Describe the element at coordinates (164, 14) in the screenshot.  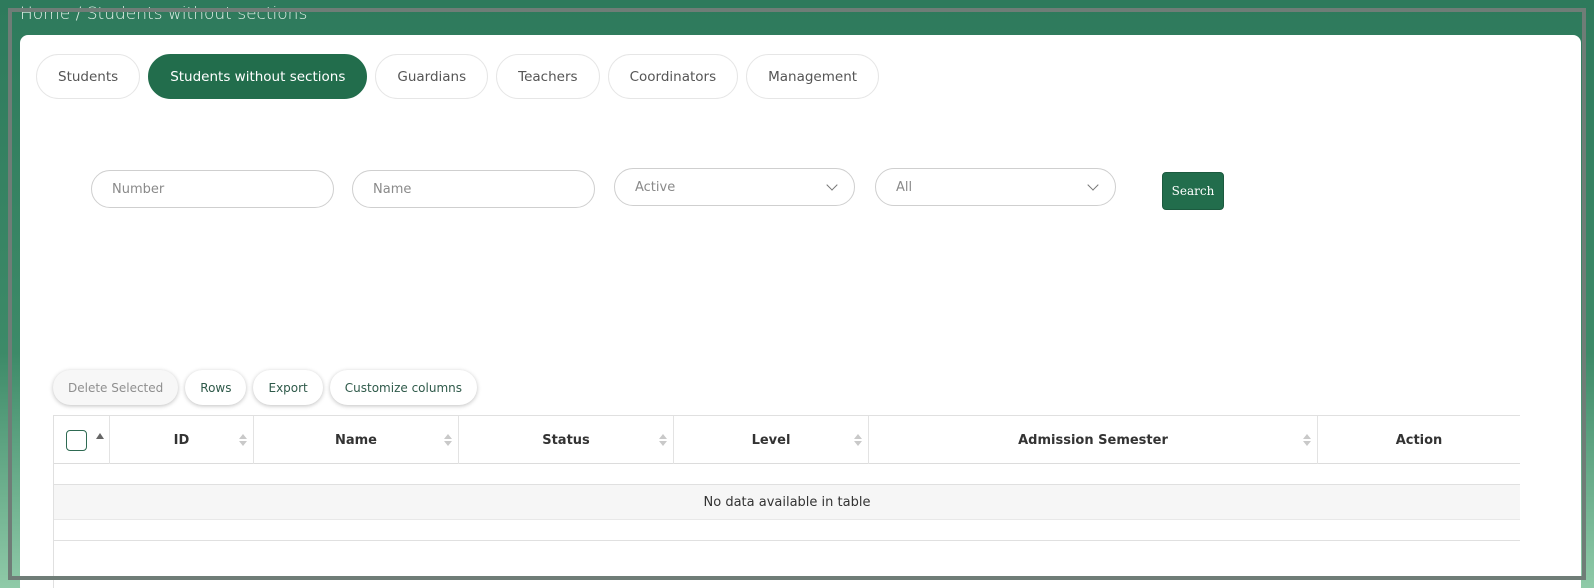
I see `breadcrumb: Home / Students without sections` at that location.